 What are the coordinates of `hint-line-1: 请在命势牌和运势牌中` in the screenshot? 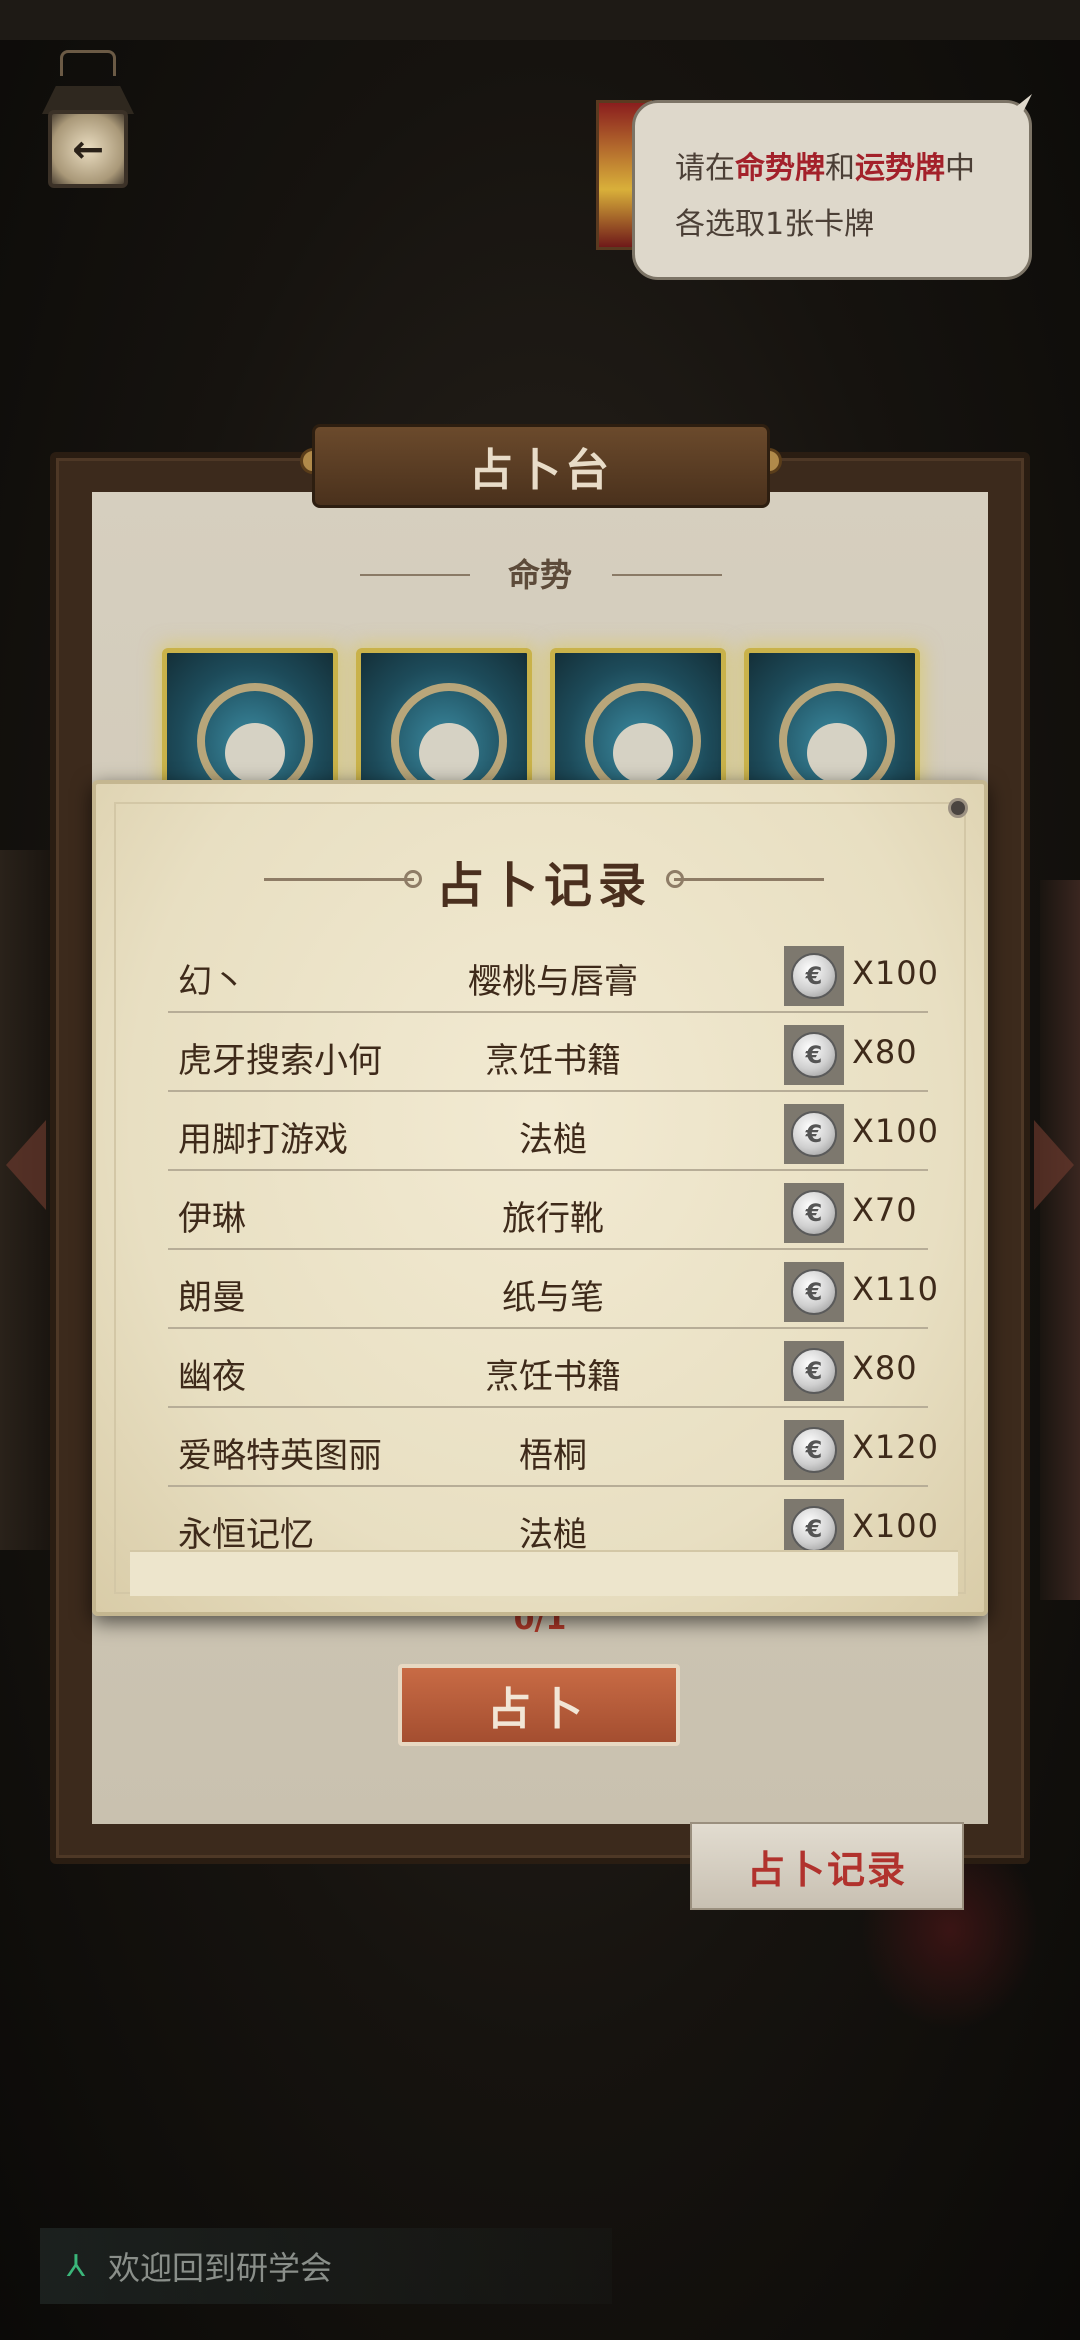 It's located at (837, 169).